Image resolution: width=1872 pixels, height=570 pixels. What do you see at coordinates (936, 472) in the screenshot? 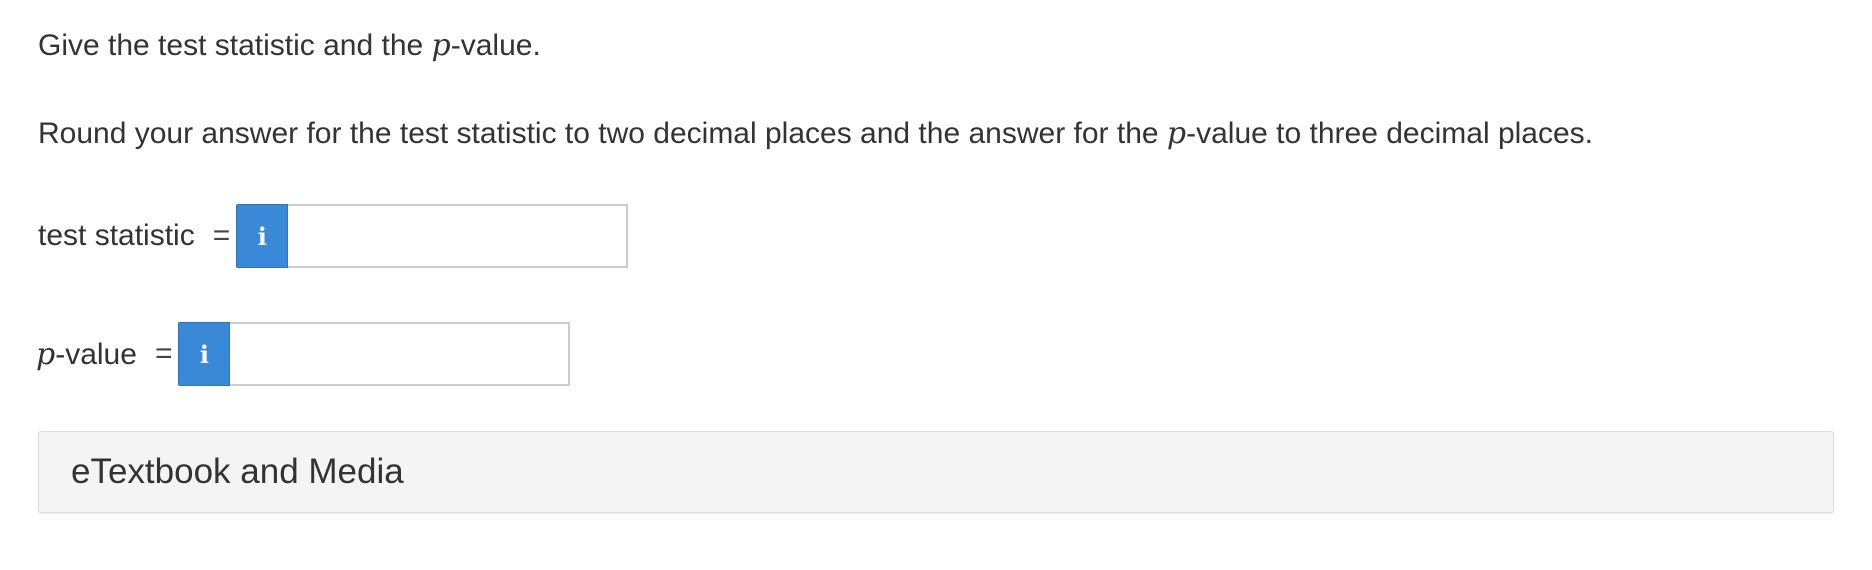
I see `etextbook-media-panel: eTextbook and Media` at bounding box center [936, 472].